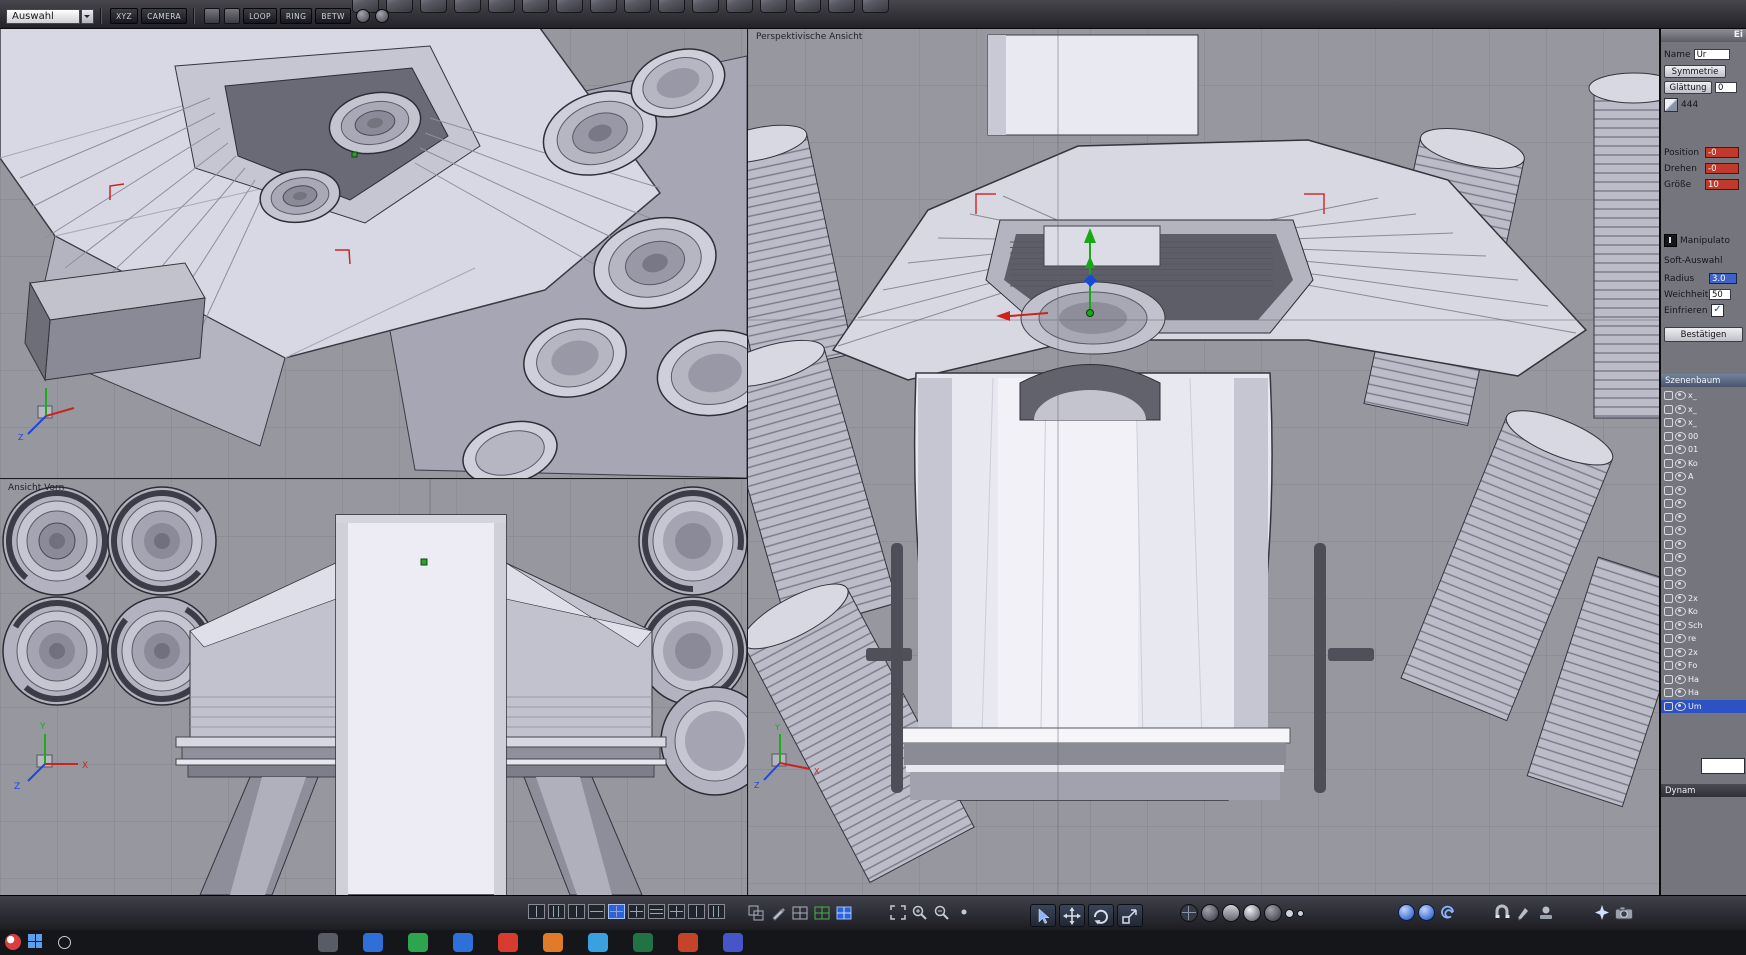  Describe the element at coordinates (13, 942) in the screenshot. I see `app-icon` at that location.